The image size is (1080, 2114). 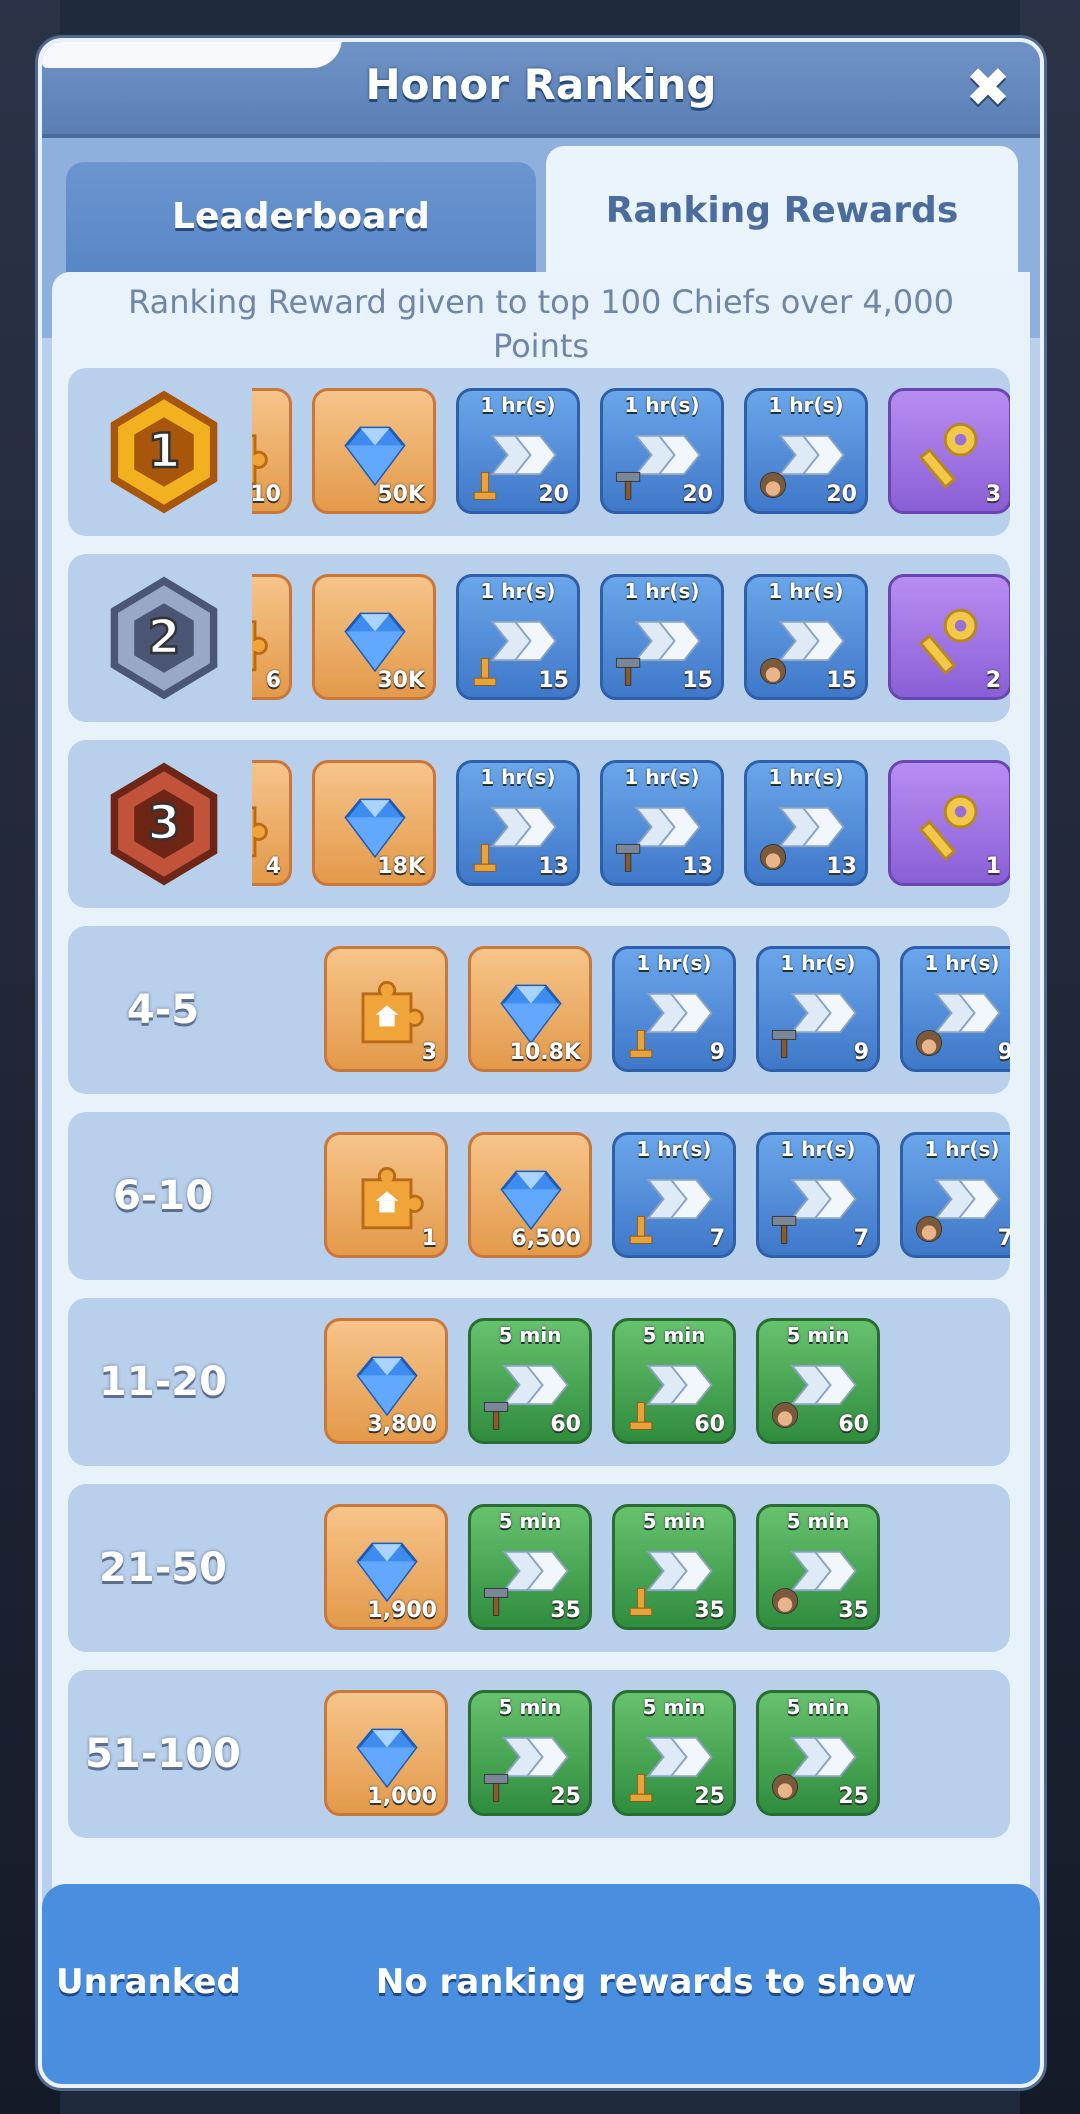 I want to click on reward-item: 1,000, so click(x=386, y=1753).